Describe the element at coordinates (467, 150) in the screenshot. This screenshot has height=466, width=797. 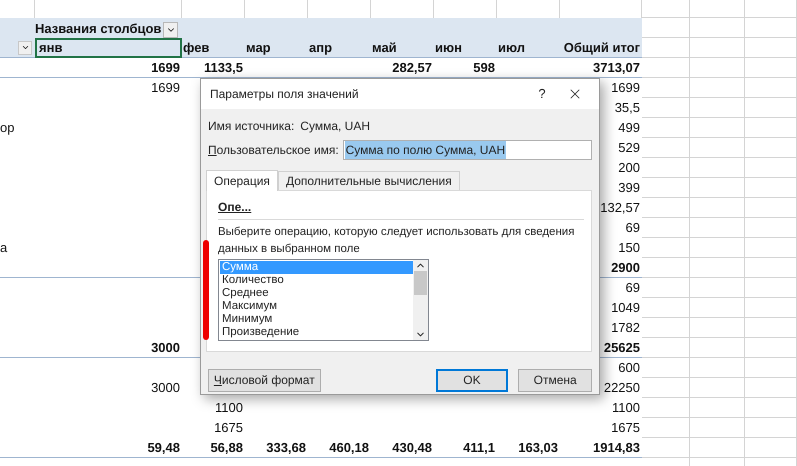
I see `input-field: Сумма по полю Сумма, UAH` at that location.